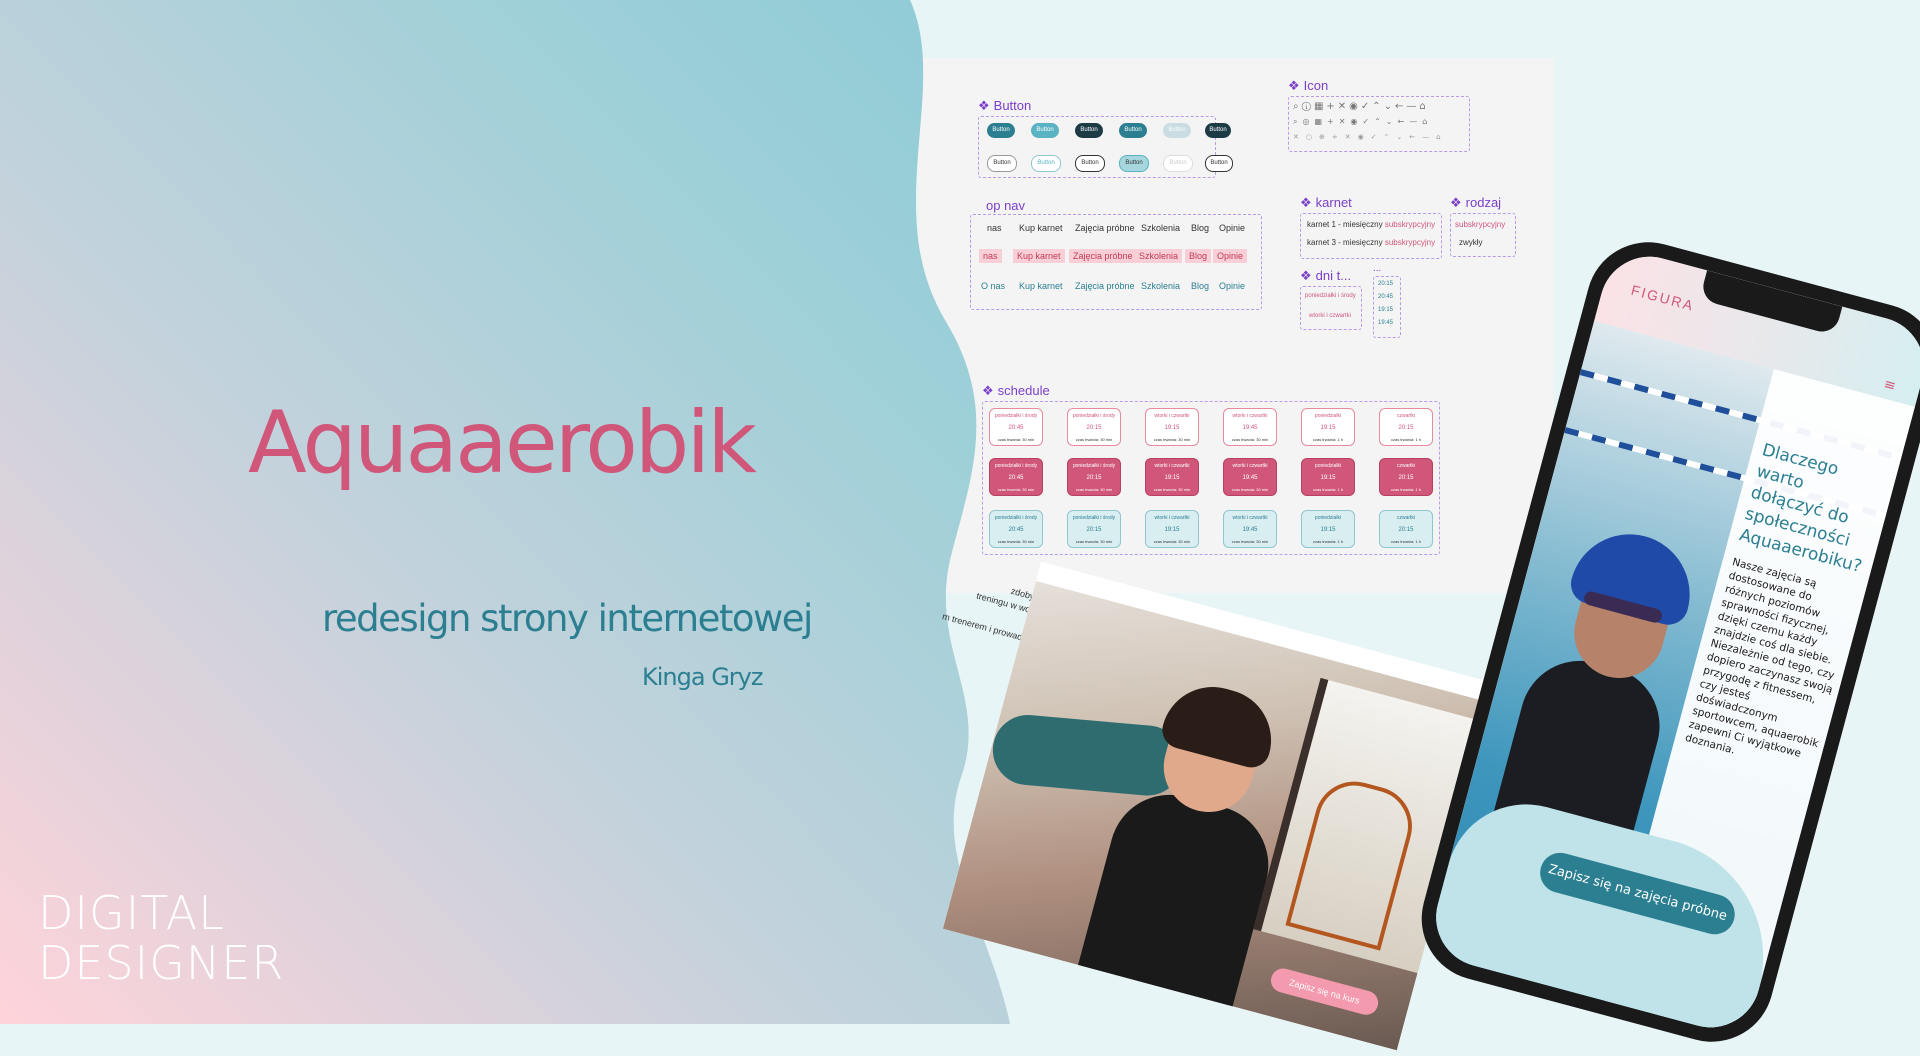 Image resolution: width=1920 pixels, height=1056 pixels. What do you see at coordinates (1363, 121) in the screenshot?
I see `icon-row-icon: ⌕◎▦+✕◉✓⌃⌄←—⌂` at bounding box center [1363, 121].